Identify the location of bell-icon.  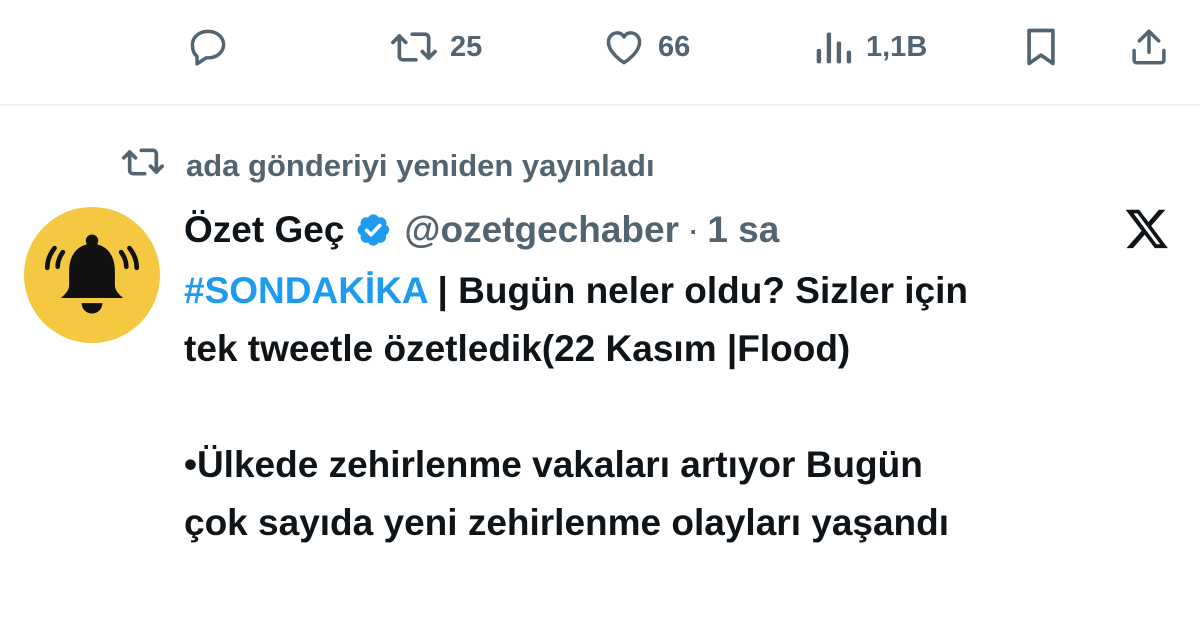
(92, 275).